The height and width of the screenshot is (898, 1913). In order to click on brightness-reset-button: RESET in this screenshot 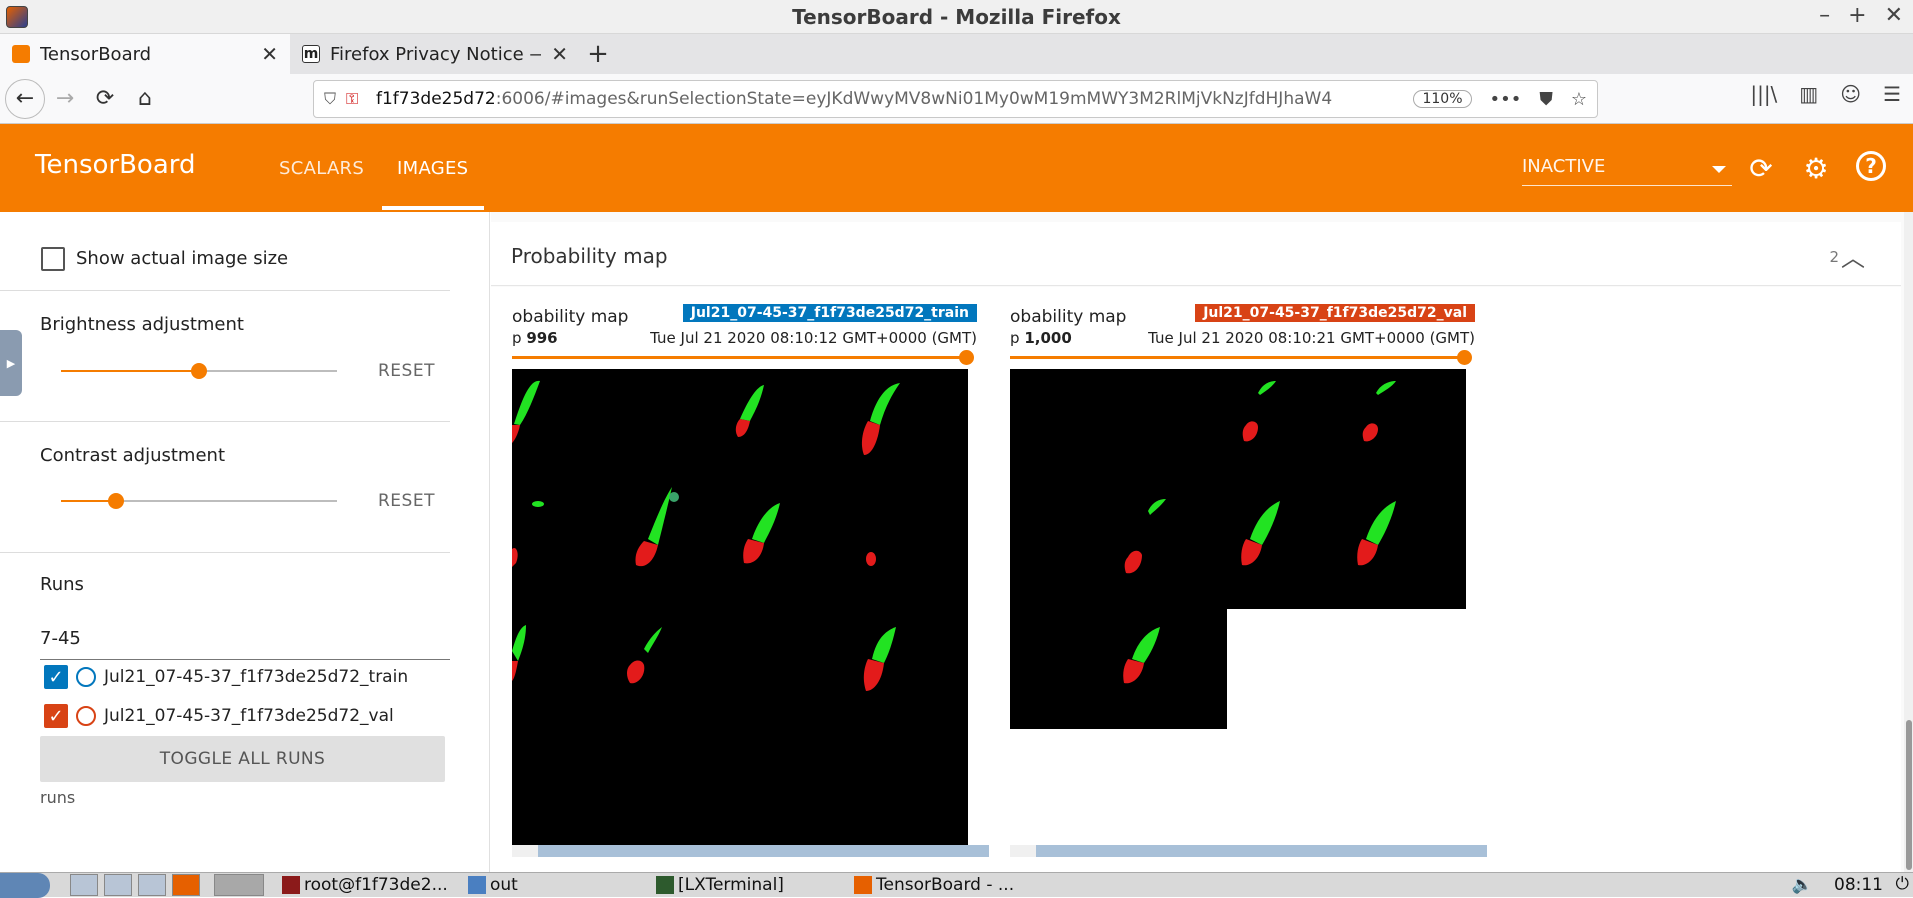, I will do `click(406, 371)`.